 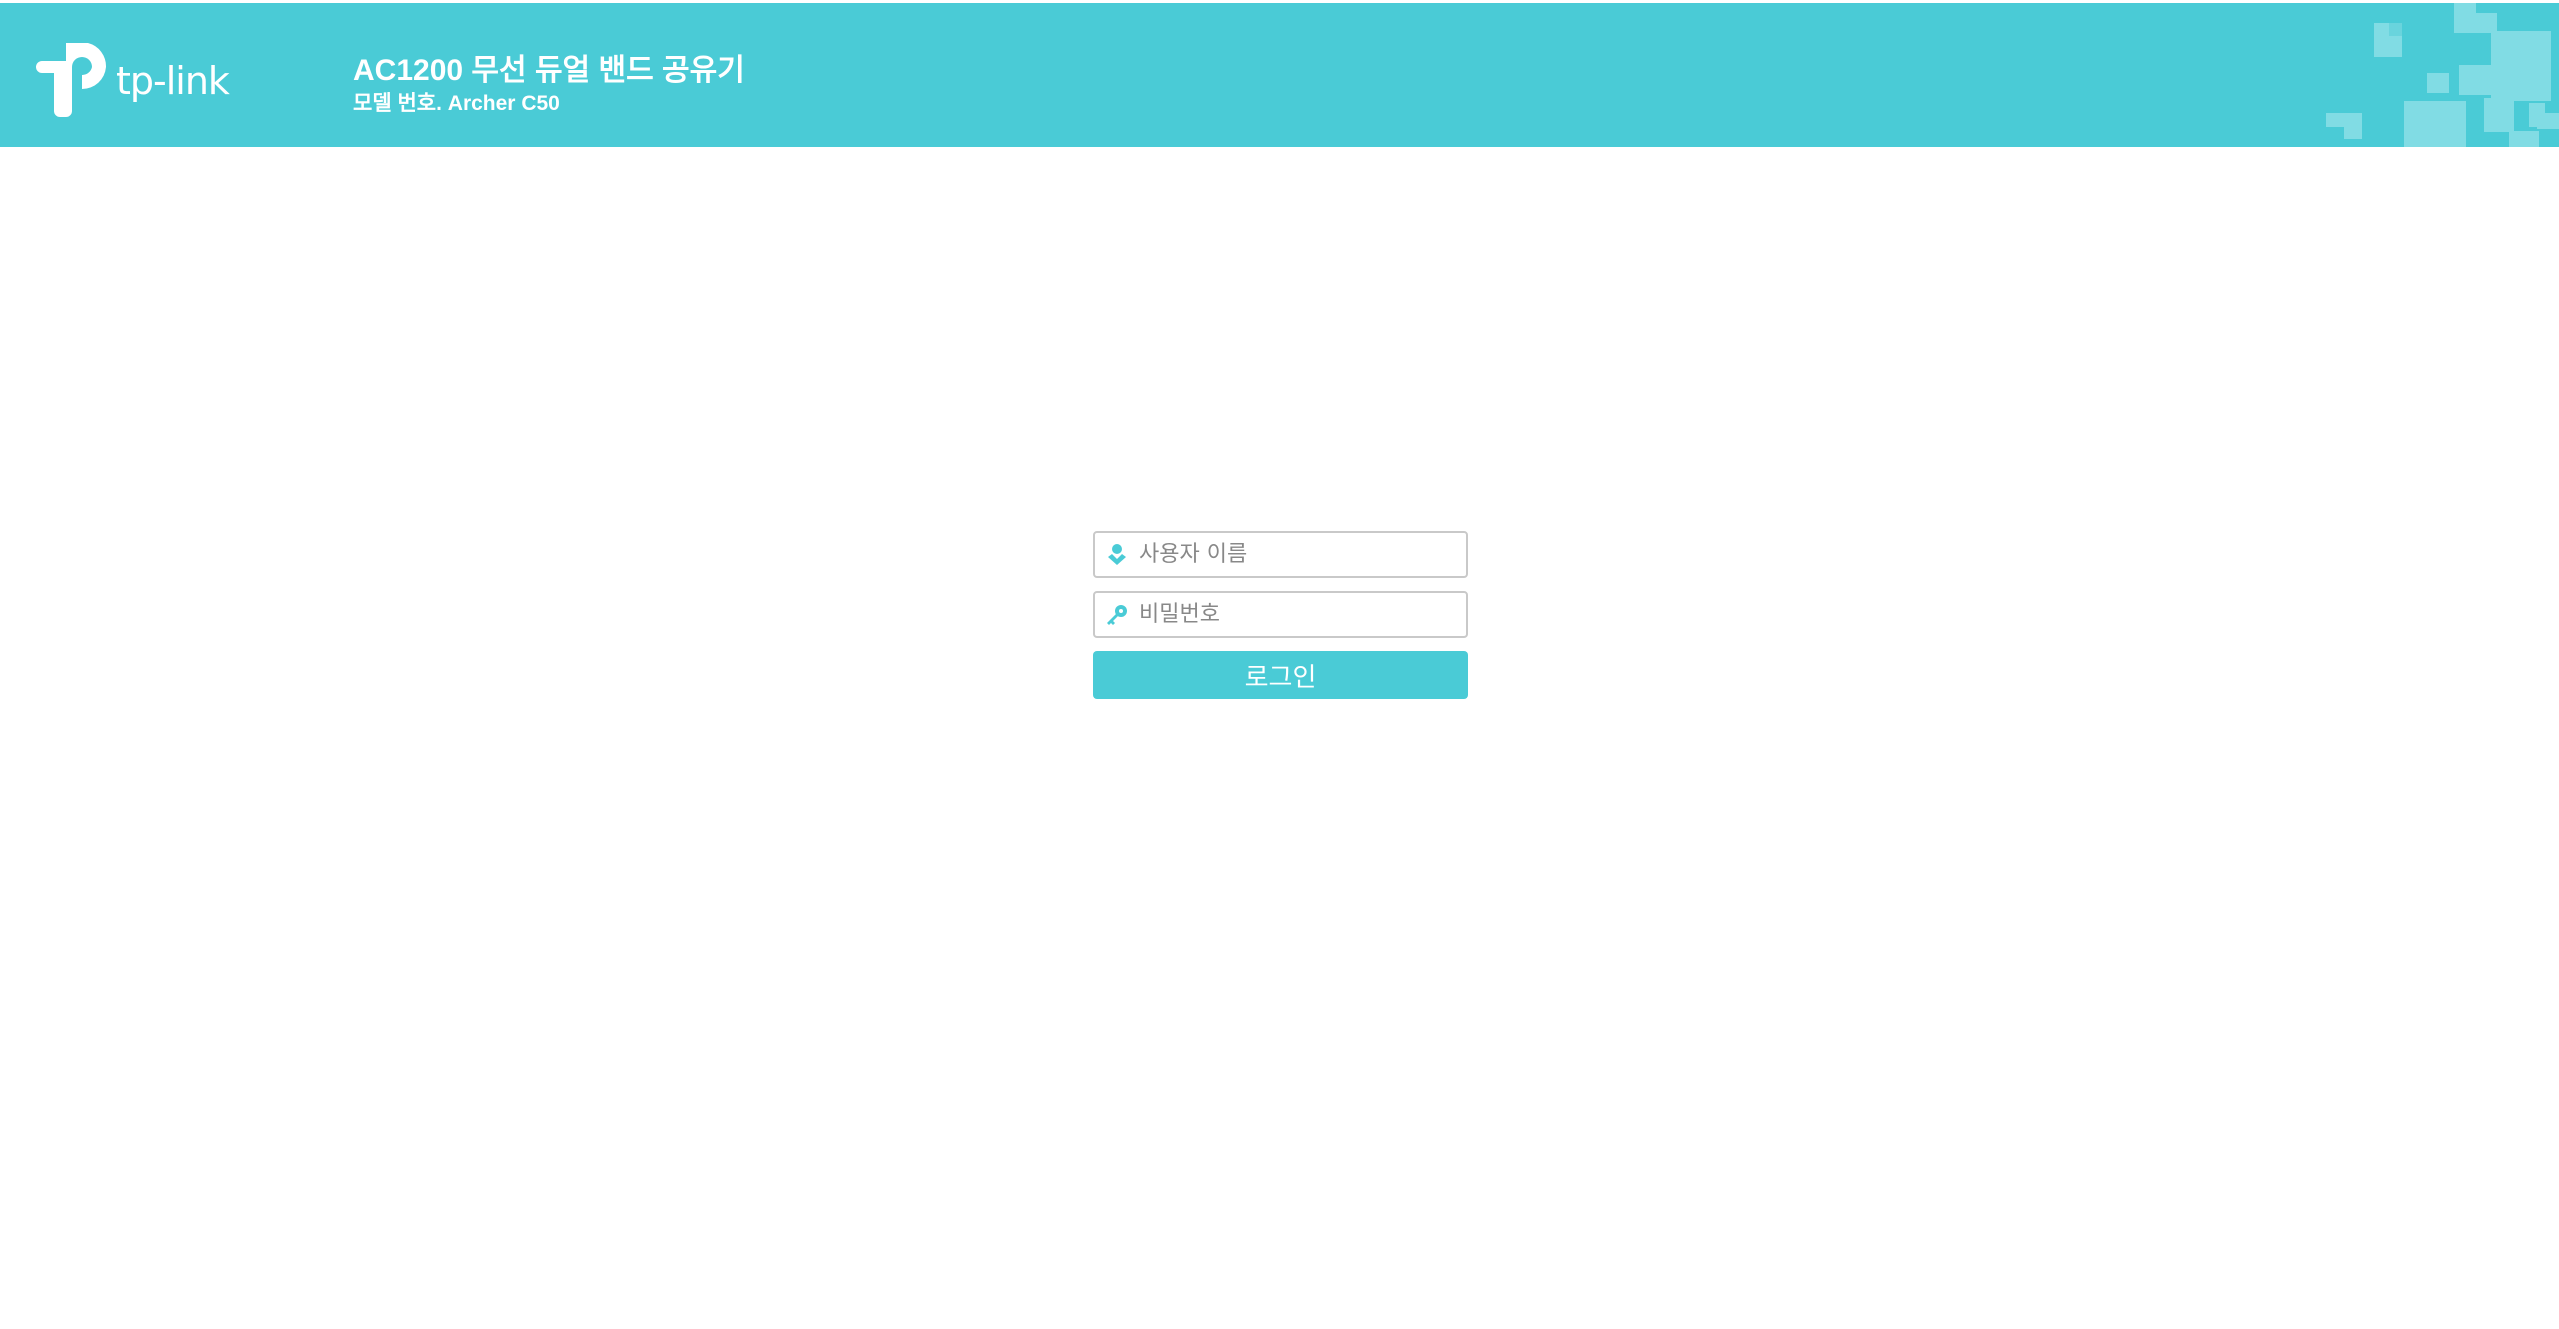 I want to click on header-decoration-pattern, so click(x=2442, y=75).